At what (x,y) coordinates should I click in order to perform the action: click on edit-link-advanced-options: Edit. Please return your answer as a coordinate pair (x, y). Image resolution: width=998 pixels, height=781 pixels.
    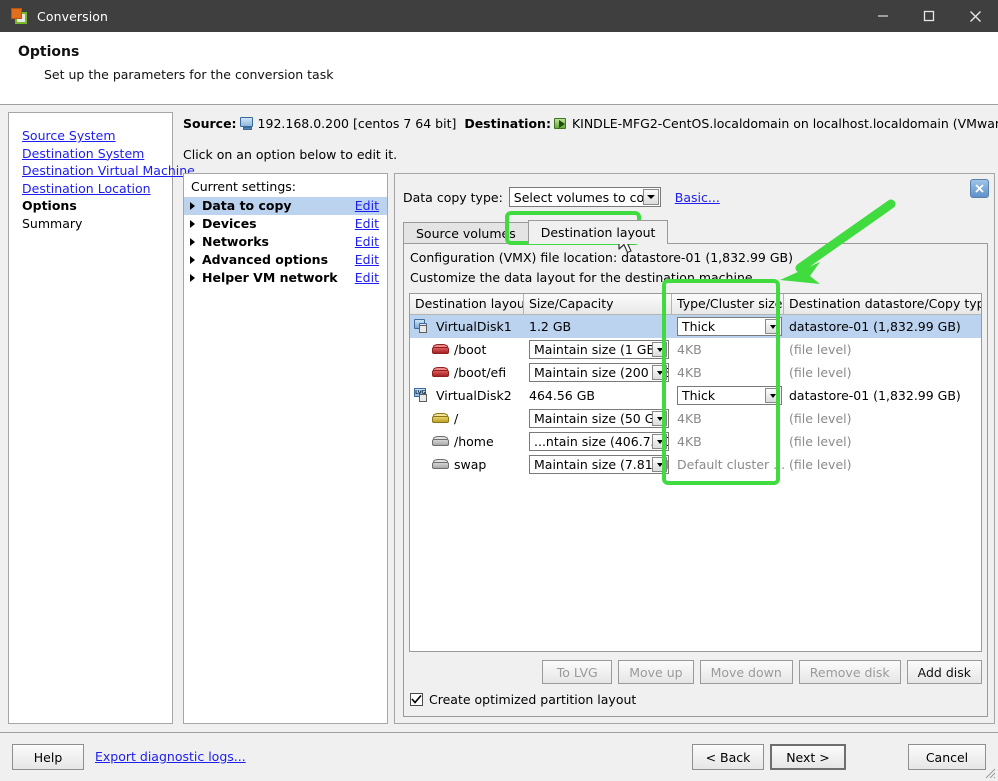
    Looking at the image, I should click on (367, 260).